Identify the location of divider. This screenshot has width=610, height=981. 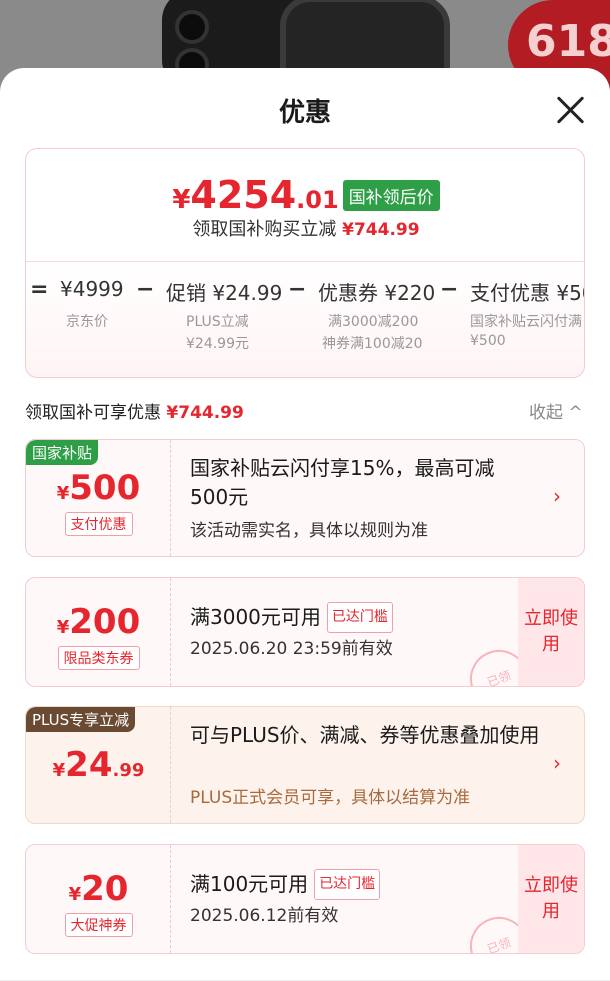
(305, 261).